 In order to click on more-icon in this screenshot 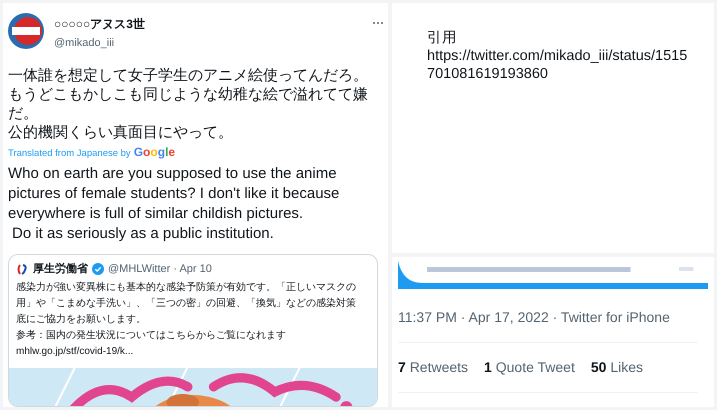, I will do `click(378, 23)`.